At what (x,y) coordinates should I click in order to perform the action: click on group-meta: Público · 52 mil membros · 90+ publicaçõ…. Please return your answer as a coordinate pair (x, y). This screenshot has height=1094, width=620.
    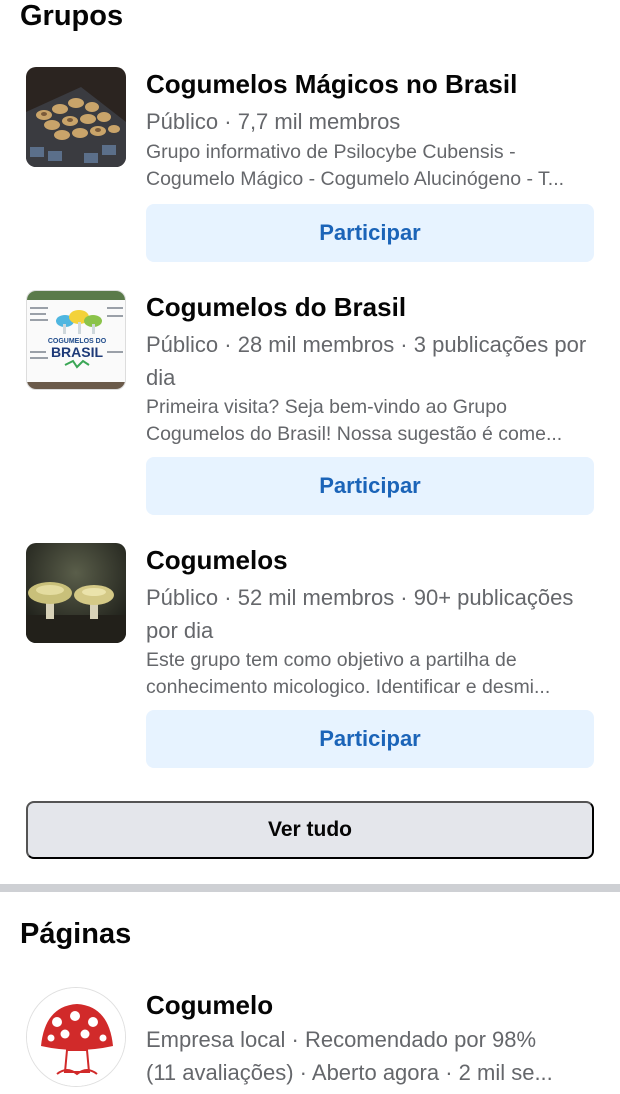
    Looking at the image, I should click on (360, 614).